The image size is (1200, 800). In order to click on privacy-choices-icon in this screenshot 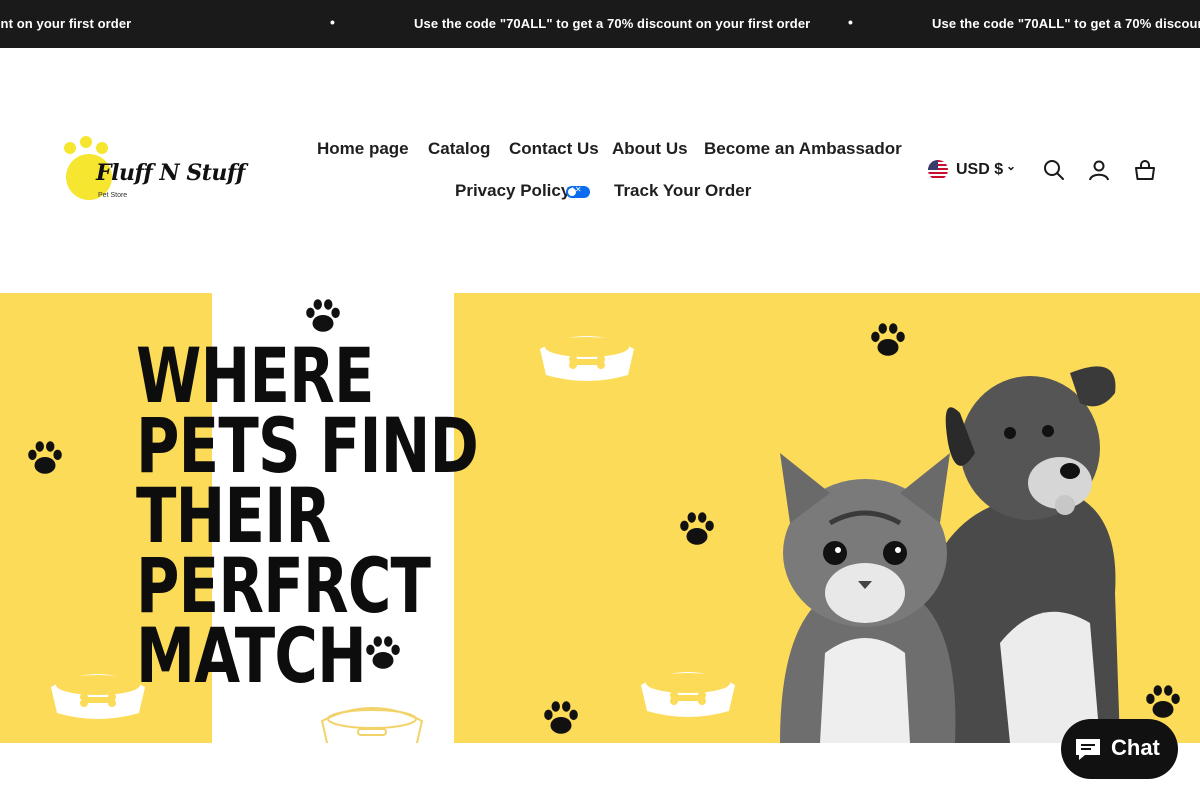, I will do `click(578, 191)`.